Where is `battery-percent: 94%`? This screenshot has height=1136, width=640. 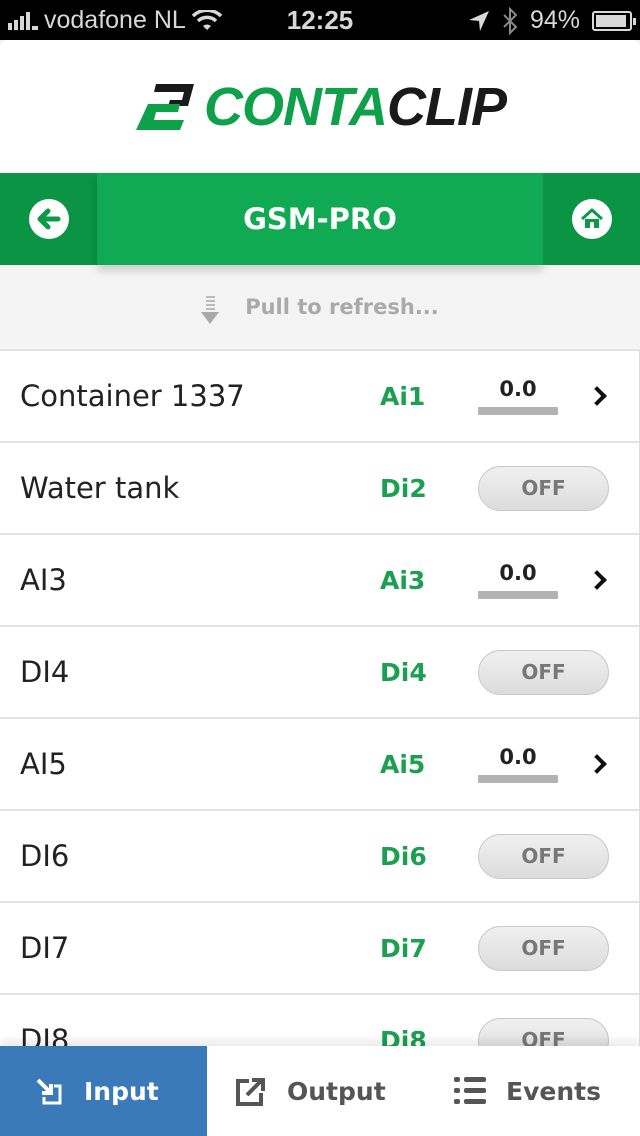
battery-percent: 94% is located at coordinates (554, 20).